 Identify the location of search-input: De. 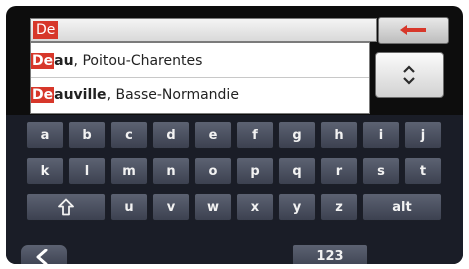
(203, 30).